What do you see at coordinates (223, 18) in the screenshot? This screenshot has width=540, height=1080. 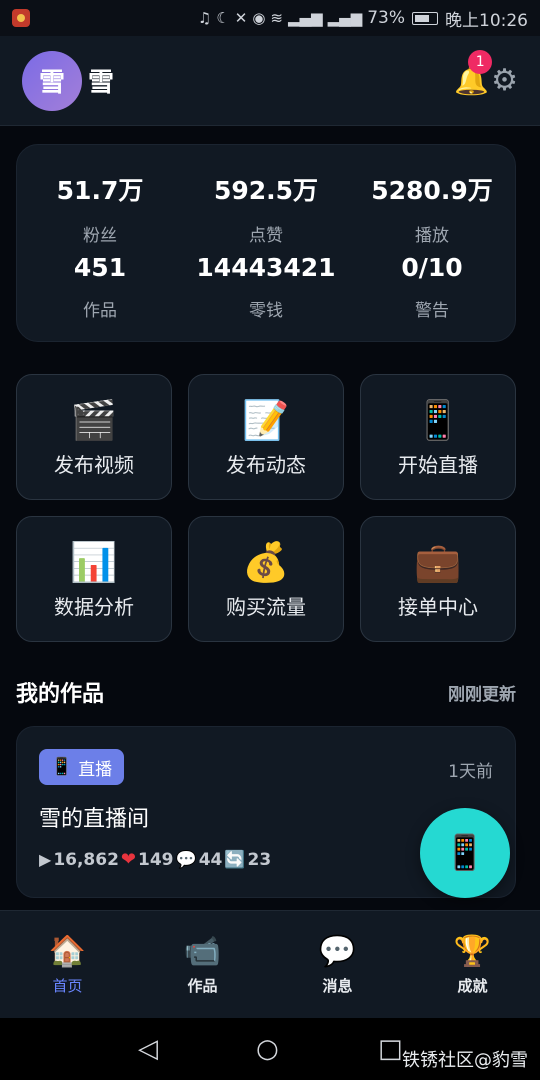 I see `moon-icon: ☾` at bounding box center [223, 18].